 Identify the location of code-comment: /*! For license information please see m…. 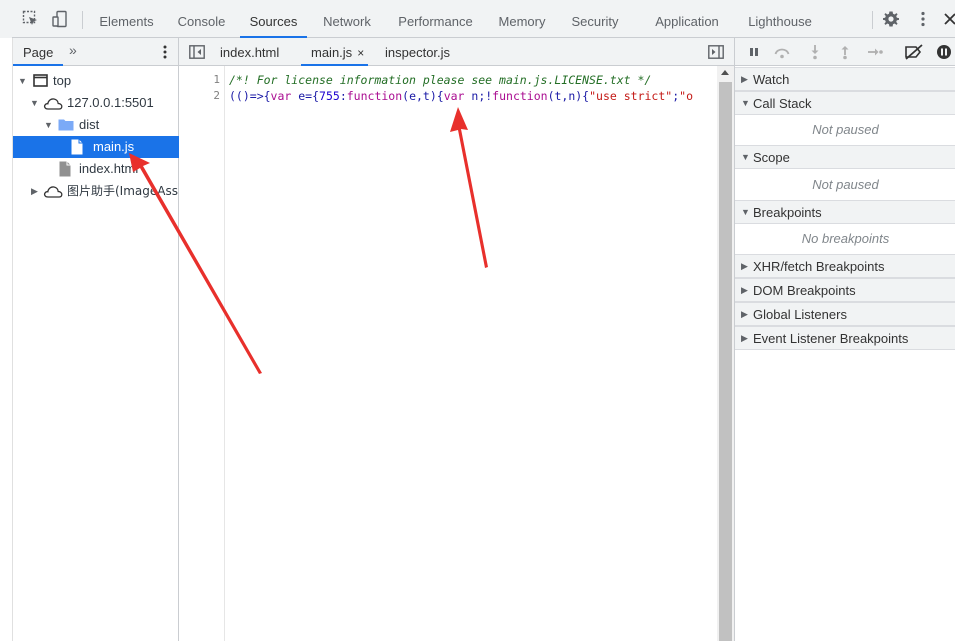
(440, 80).